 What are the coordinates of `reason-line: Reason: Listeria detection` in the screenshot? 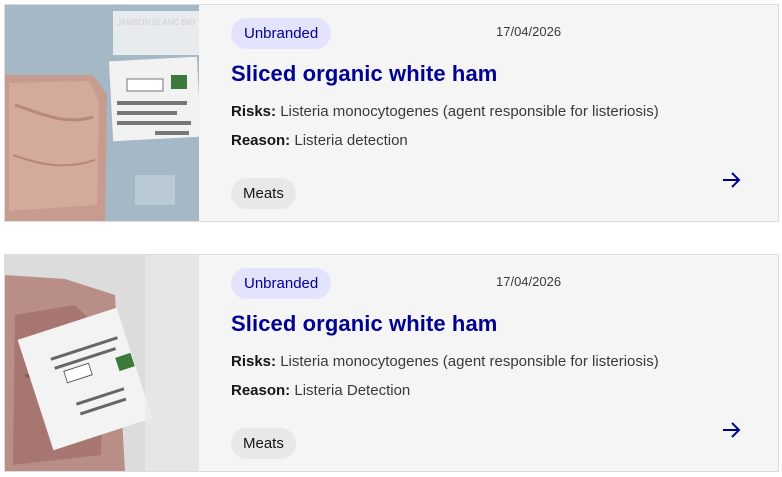 It's located at (319, 140).